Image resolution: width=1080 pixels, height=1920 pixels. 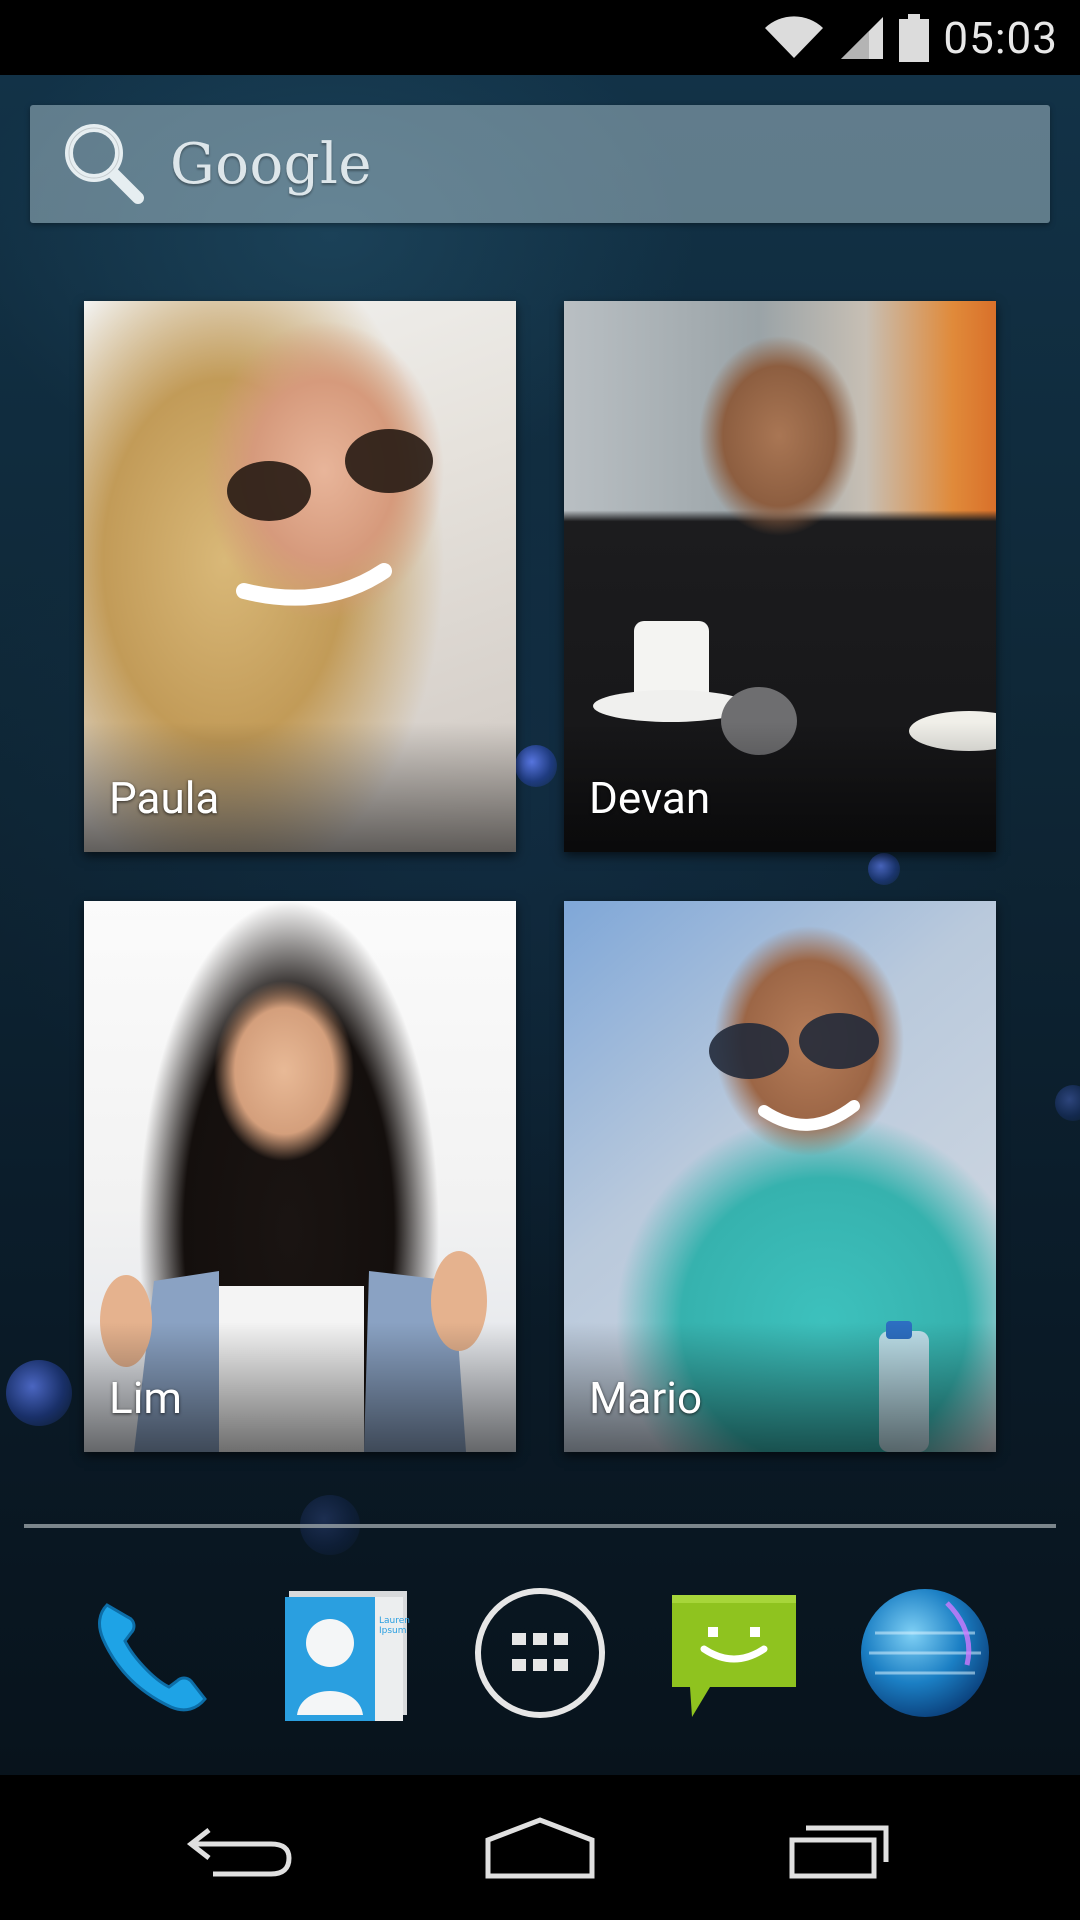 What do you see at coordinates (780, 1176) in the screenshot?
I see `contact-tile-mario: Mario` at bounding box center [780, 1176].